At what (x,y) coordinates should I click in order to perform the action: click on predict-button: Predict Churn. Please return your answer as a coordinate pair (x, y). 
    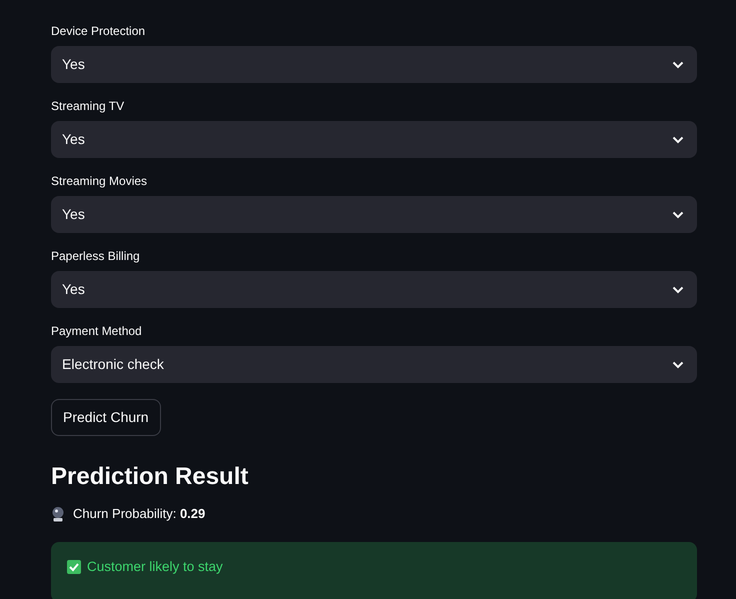
    Looking at the image, I should click on (106, 417).